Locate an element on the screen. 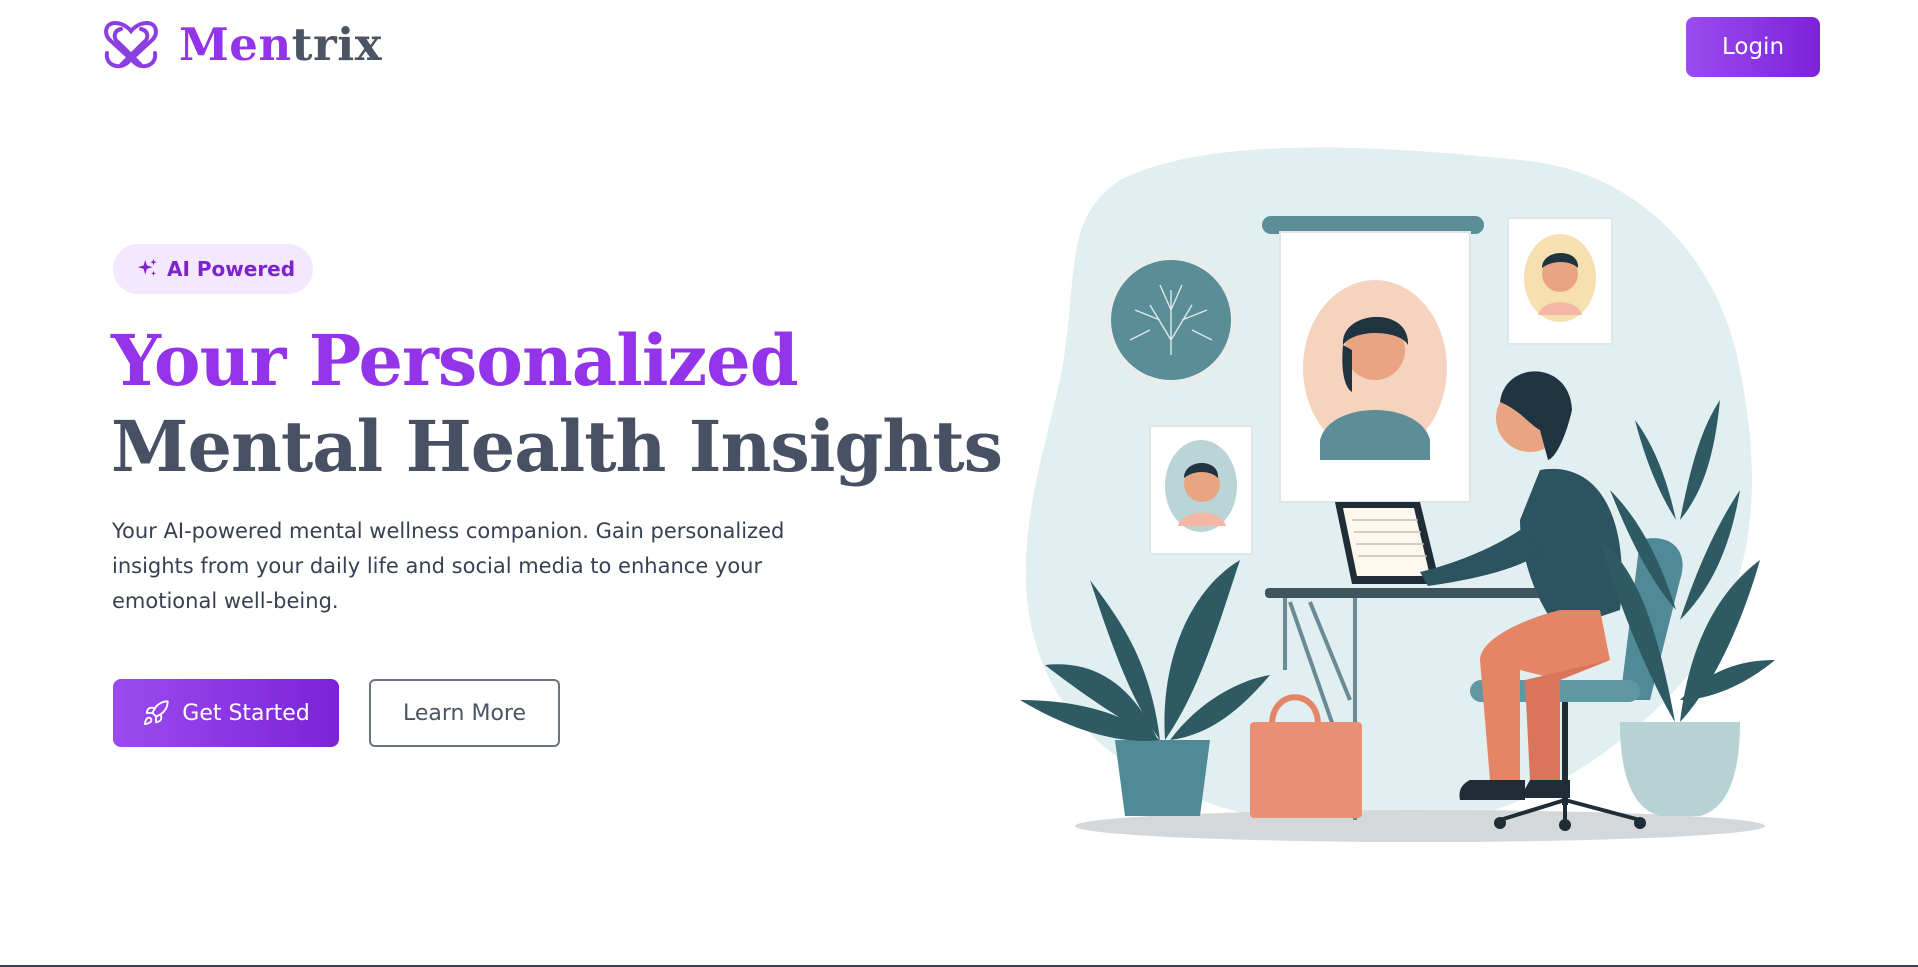 The image size is (1918, 967). get-started-button: Get Started is located at coordinates (226, 713).